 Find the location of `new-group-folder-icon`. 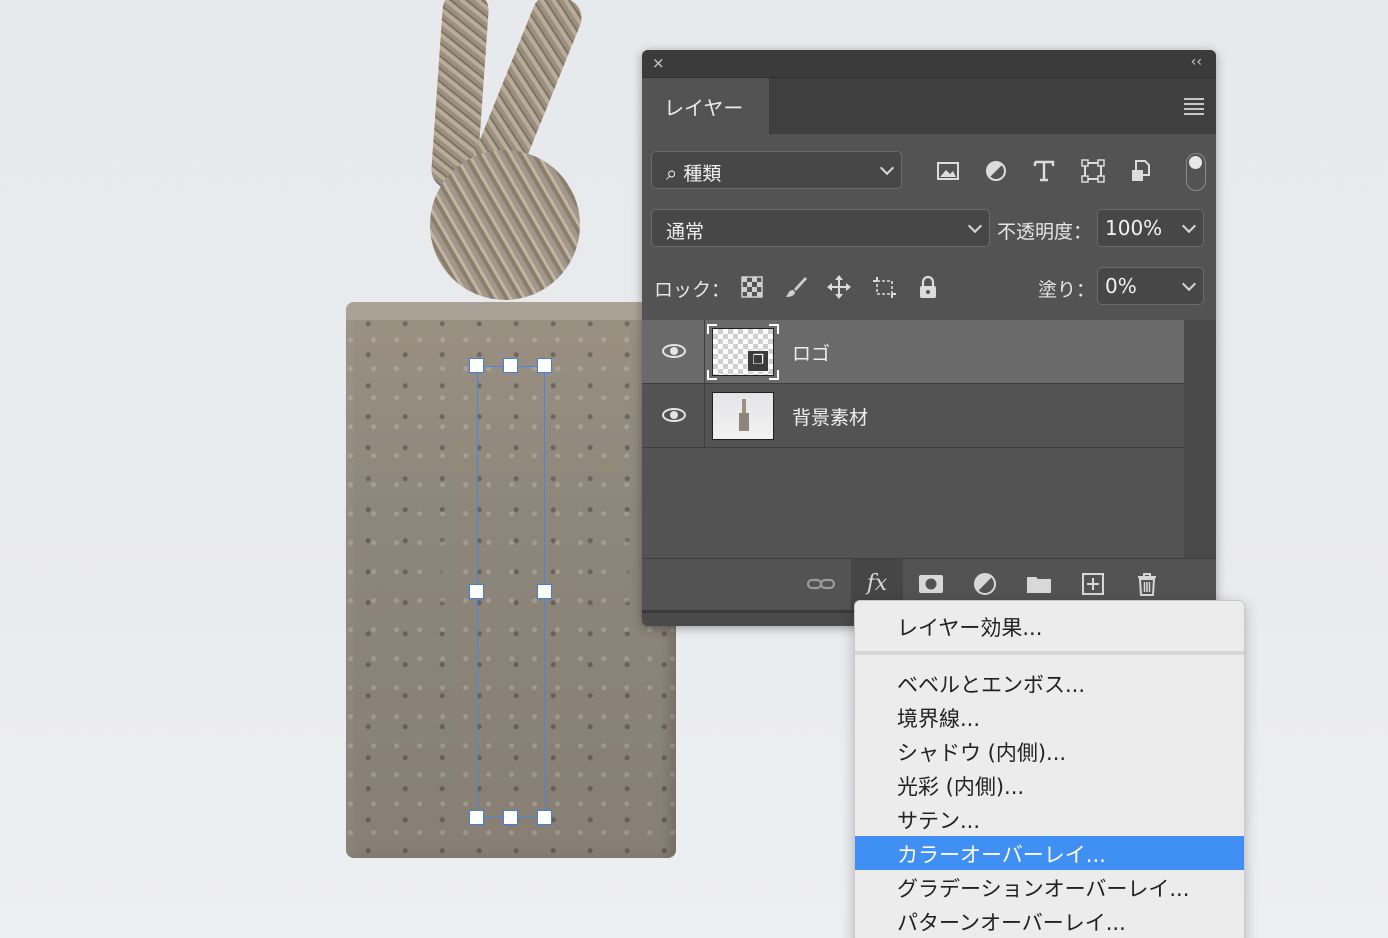

new-group-folder-icon is located at coordinates (1039, 584).